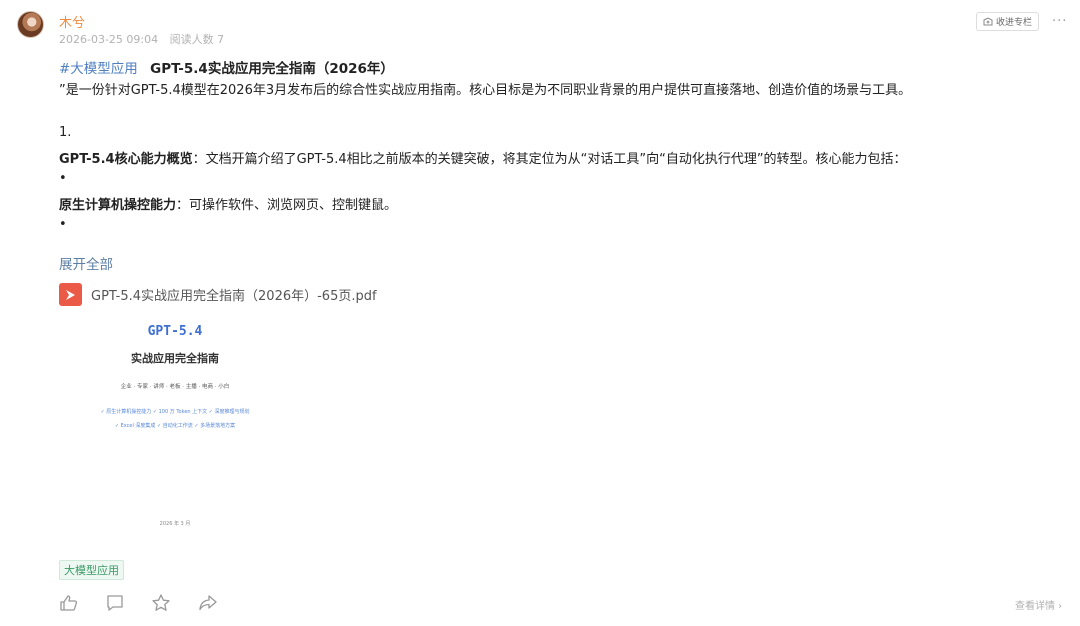 The image size is (1080, 626). What do you see at coordinates (1014, 23) in the screenshot?
I see `collect-label: 收进专栏` at bounding box center [1014, 23].